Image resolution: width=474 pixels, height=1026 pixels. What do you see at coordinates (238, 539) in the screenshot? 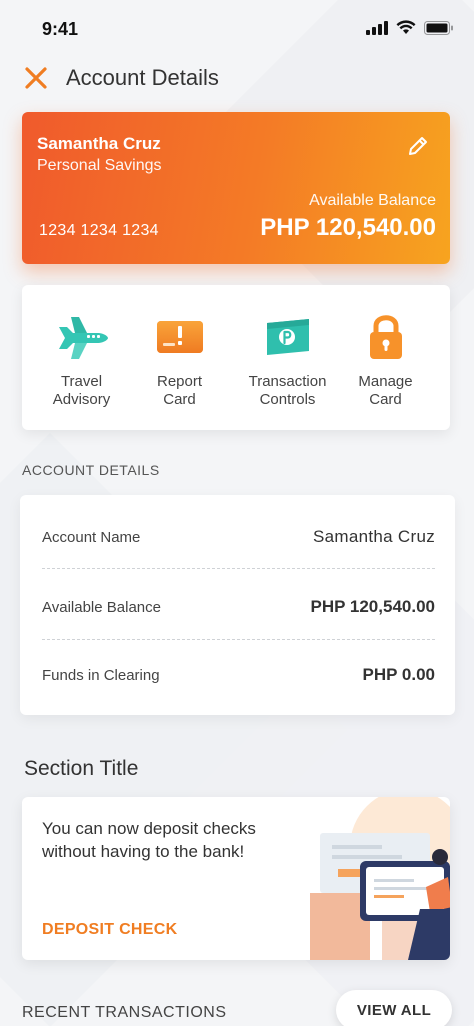
I see `detail-row-account-name: Account Name Samantha Cruz` at bounding box center [238, 539].